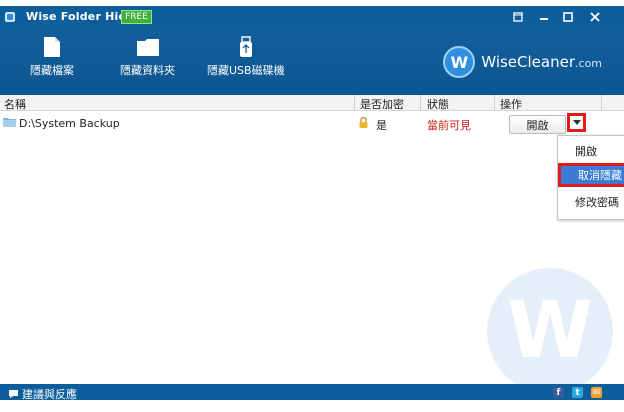 The width and height of the screenshot is (624, 412). I want to click on menu-item-open: 開啟, so click(591, 151).